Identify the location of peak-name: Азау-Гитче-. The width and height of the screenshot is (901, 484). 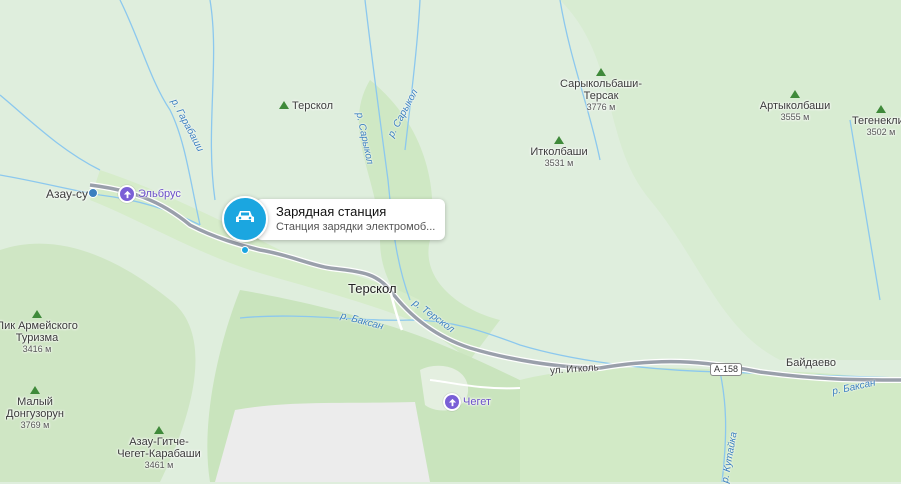
(159, 442).